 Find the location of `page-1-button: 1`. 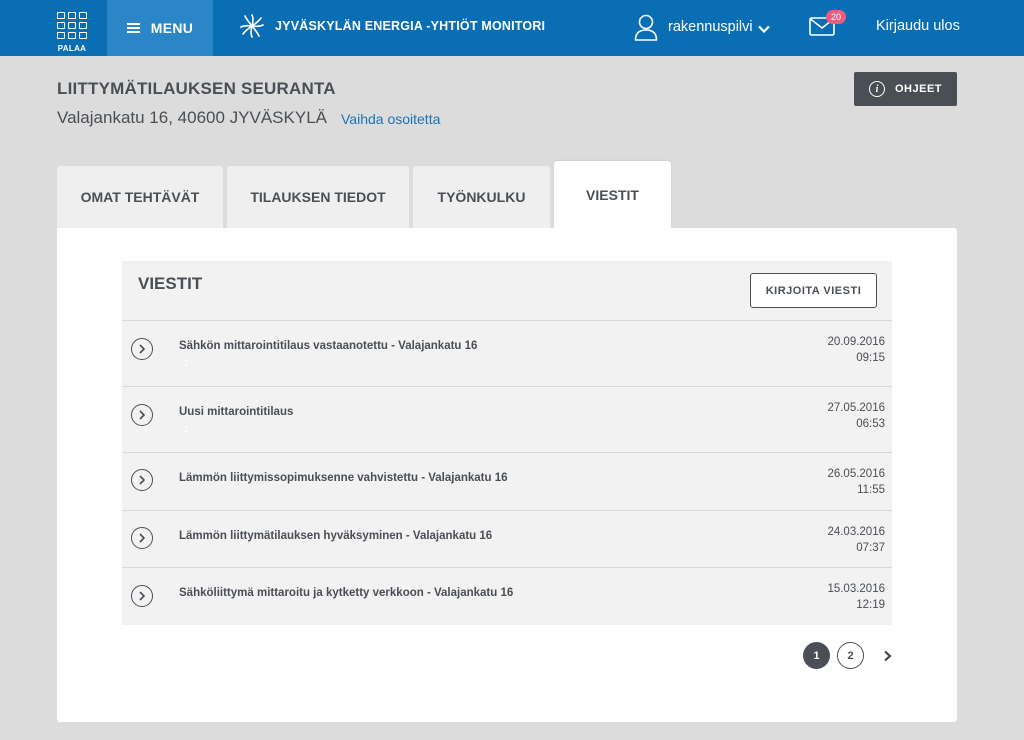

page-1-button: 1 is located at coordinates (816, 655).